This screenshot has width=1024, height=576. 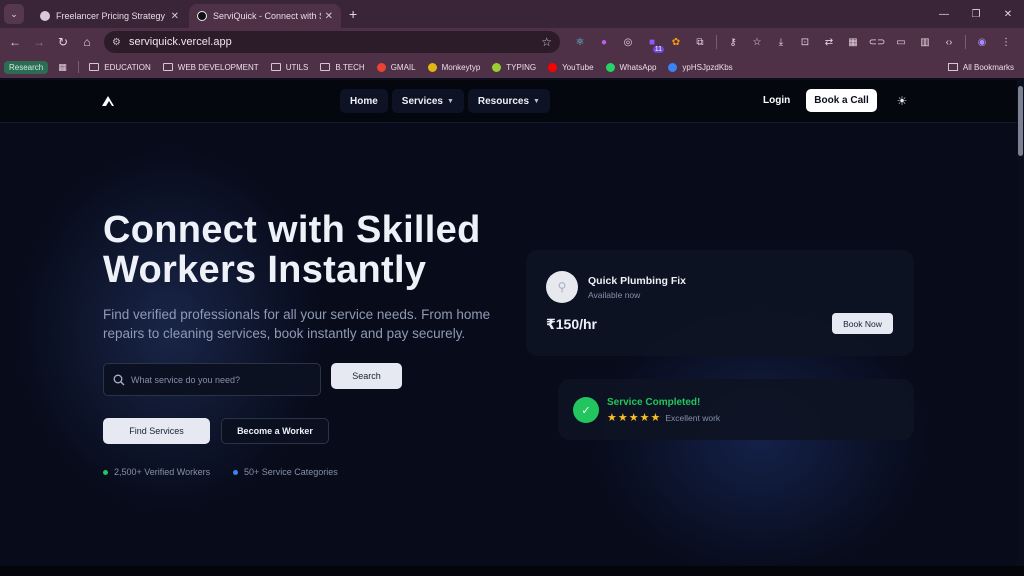 What do you see at coordinates (877, 42) in the screenshot?
I see `link-icon: ⊂⊃` at bounding box center [877, 42].